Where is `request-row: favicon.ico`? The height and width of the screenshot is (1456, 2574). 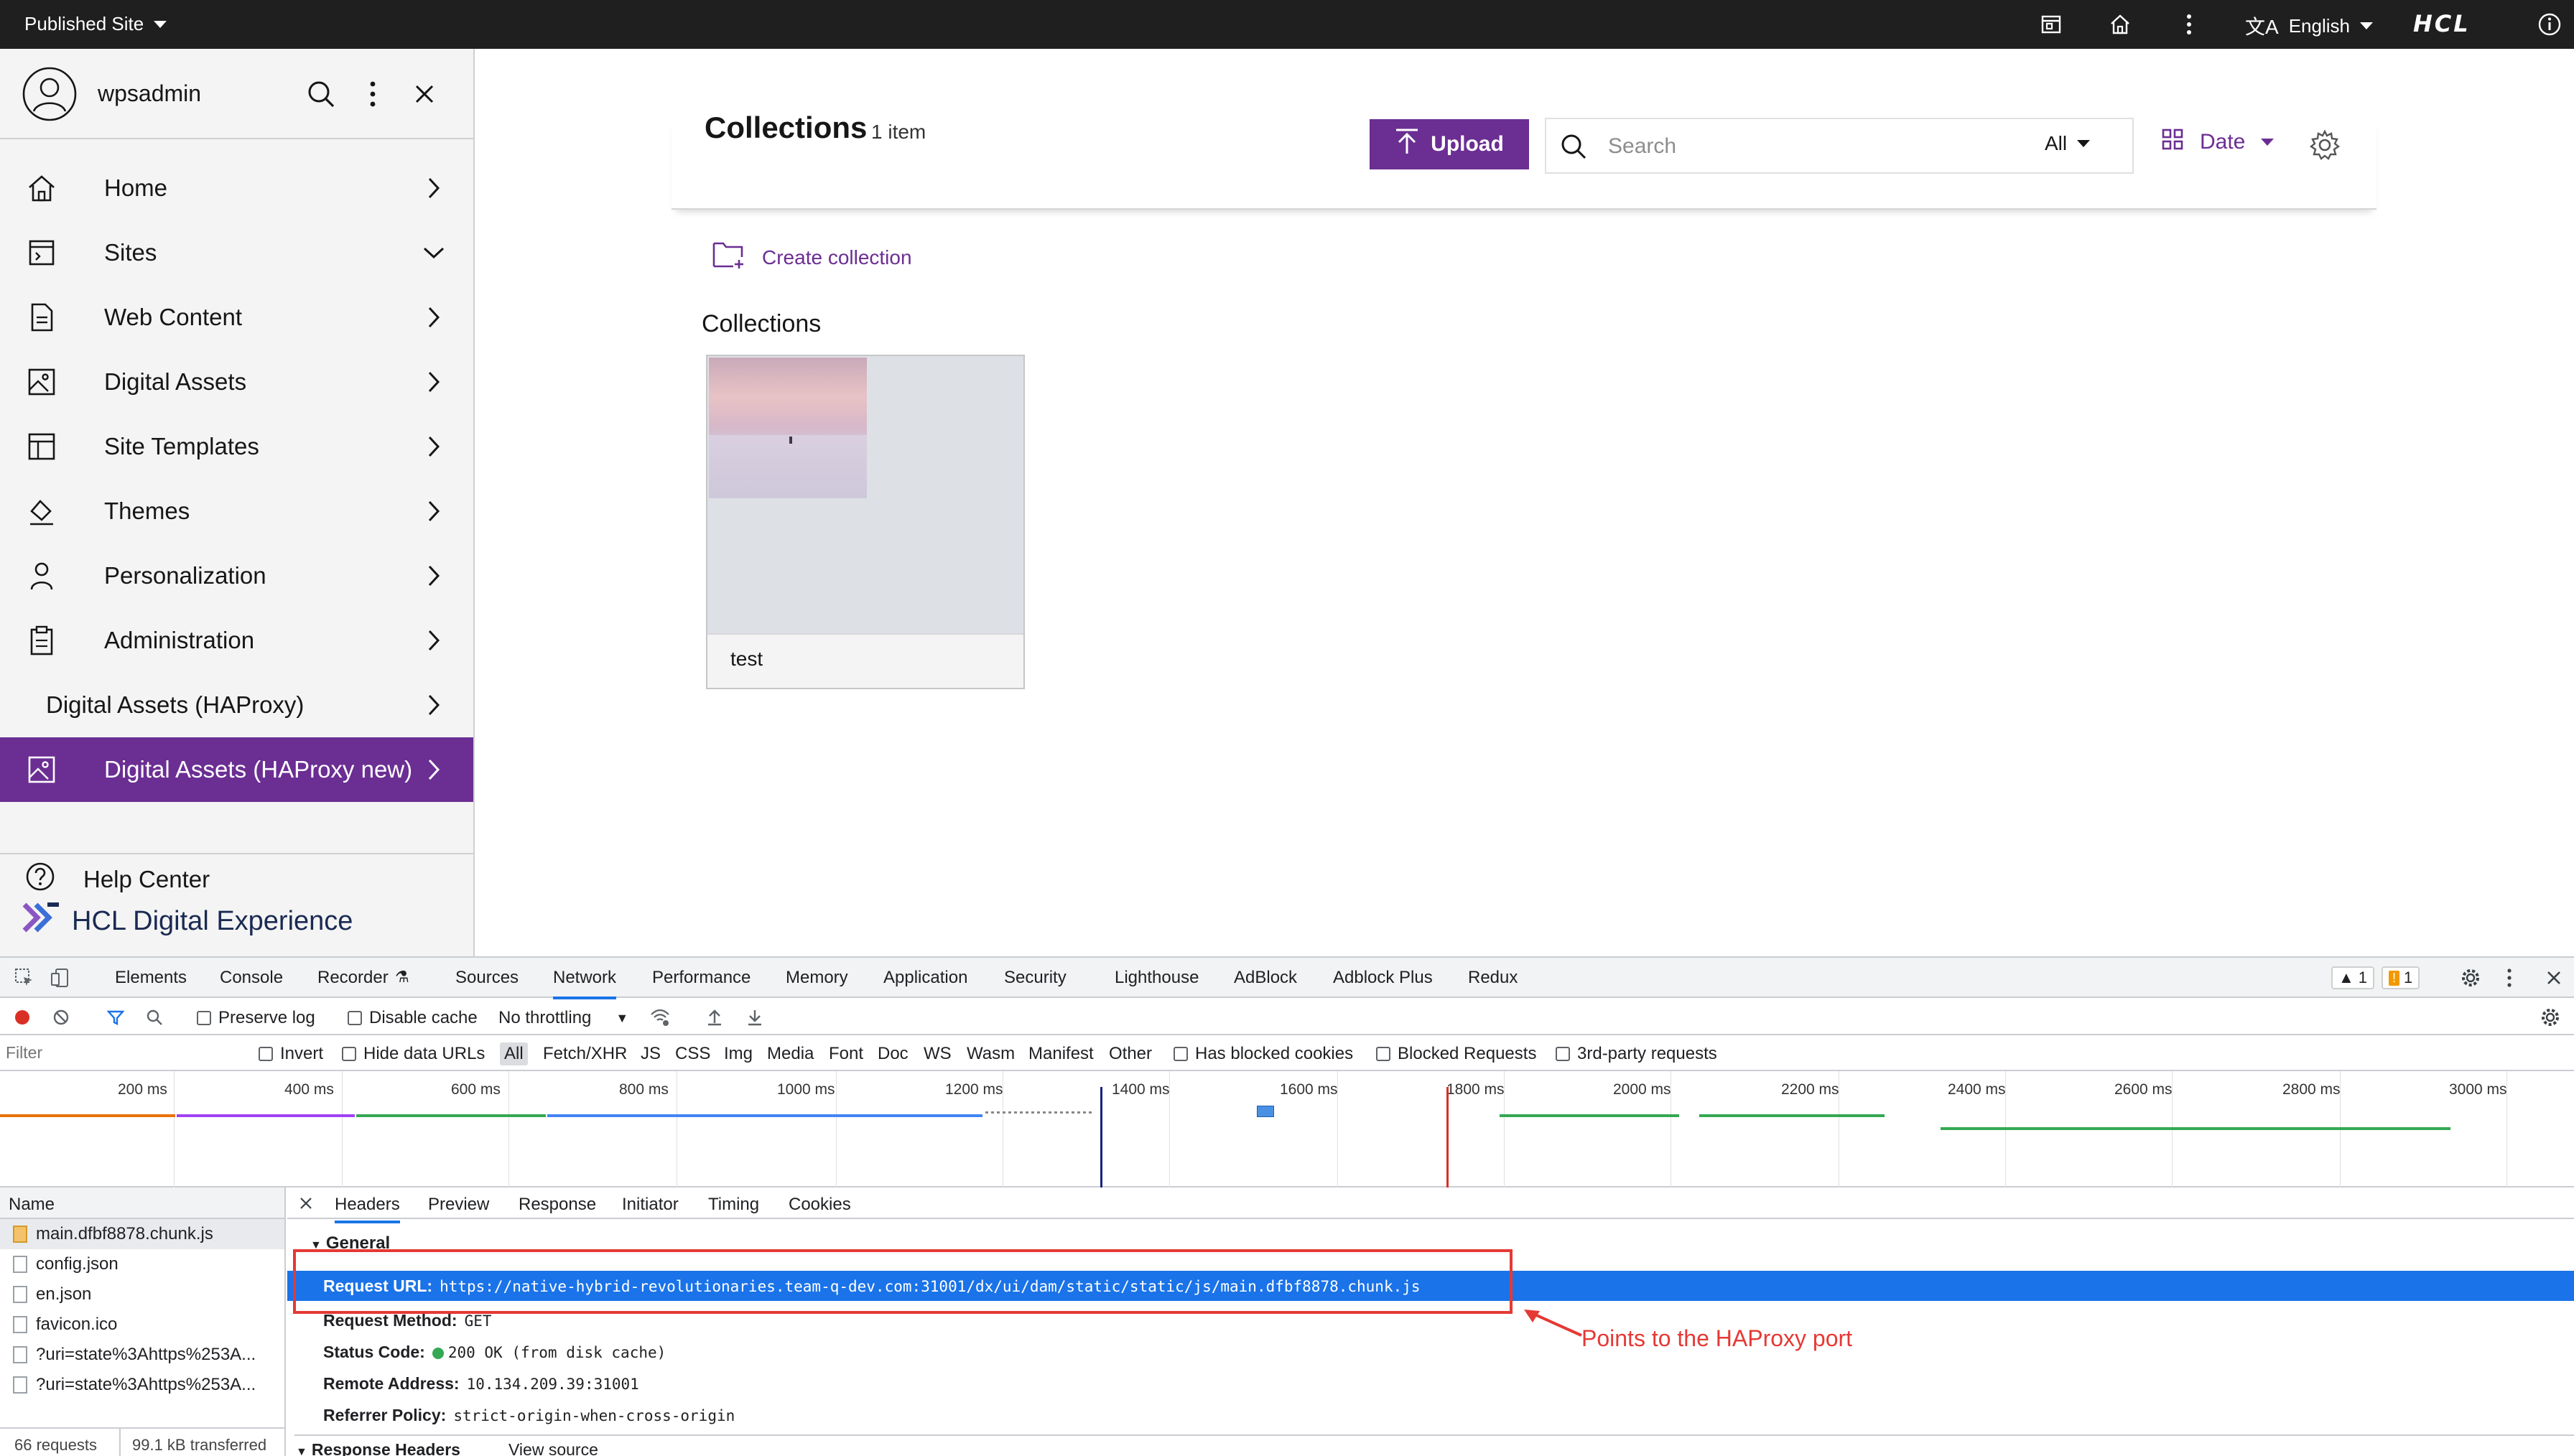
request-row: favicon.ico is located at coordinates (142, 1325).